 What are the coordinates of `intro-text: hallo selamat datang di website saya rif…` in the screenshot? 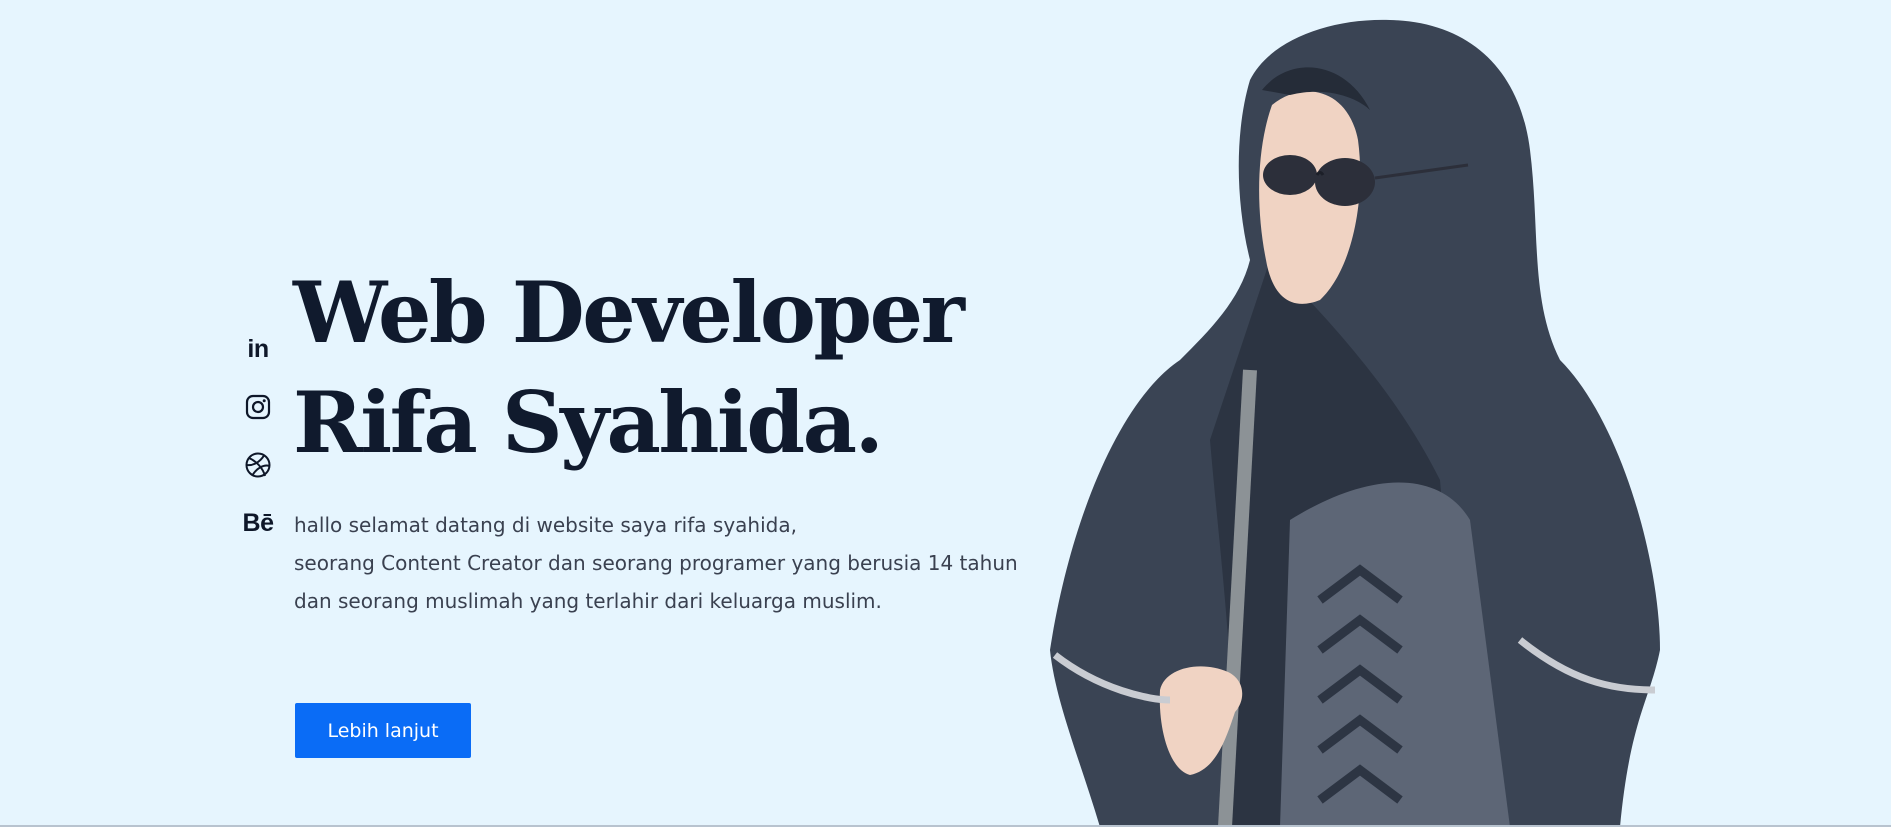 It's located at (656, 563).